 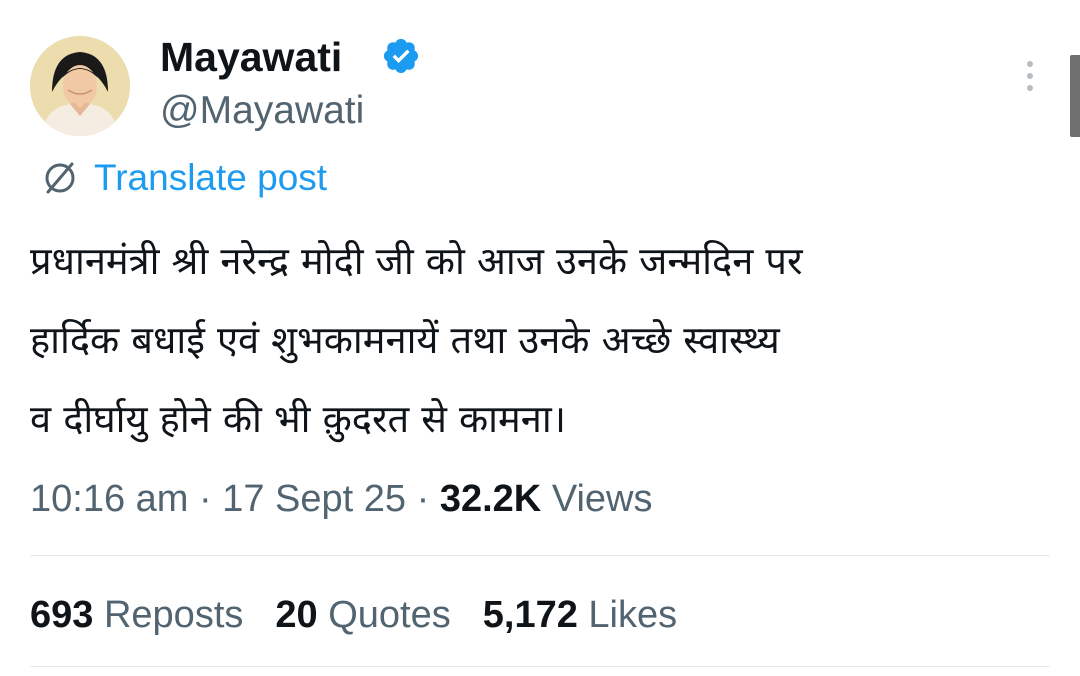 I want to click on translate-globe-icon, so click(x=60, y=178).